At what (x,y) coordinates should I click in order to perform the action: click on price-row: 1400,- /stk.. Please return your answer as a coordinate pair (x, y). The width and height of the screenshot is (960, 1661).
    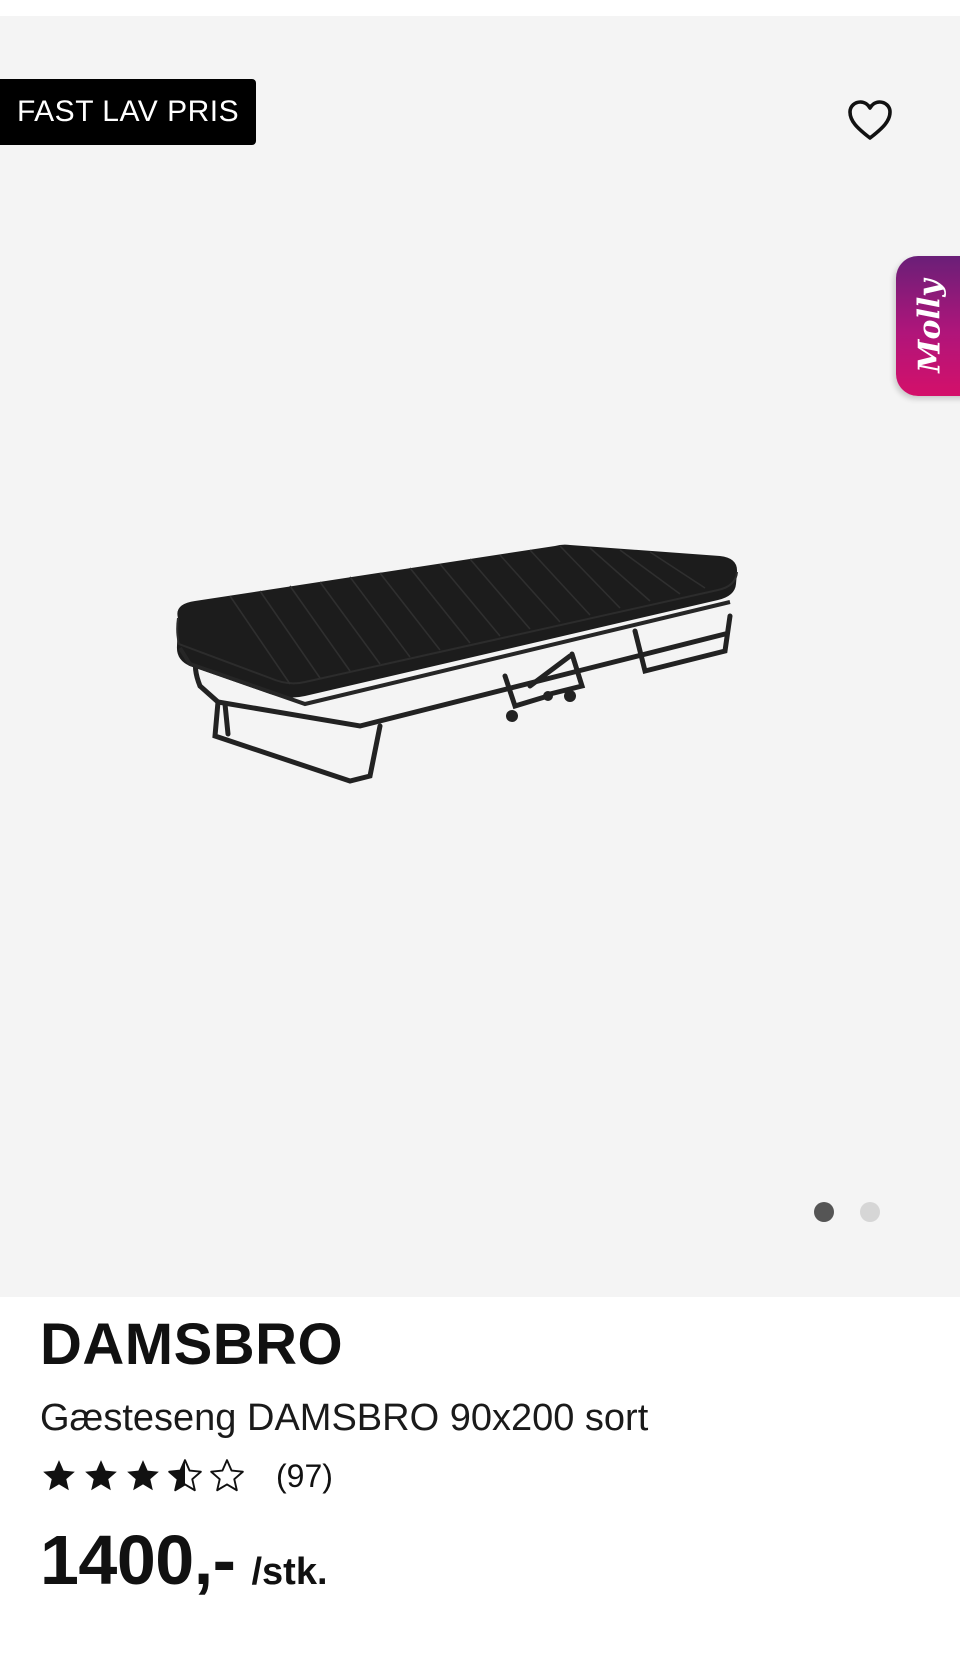
    Looking at the image, I should click on (480, 1560).